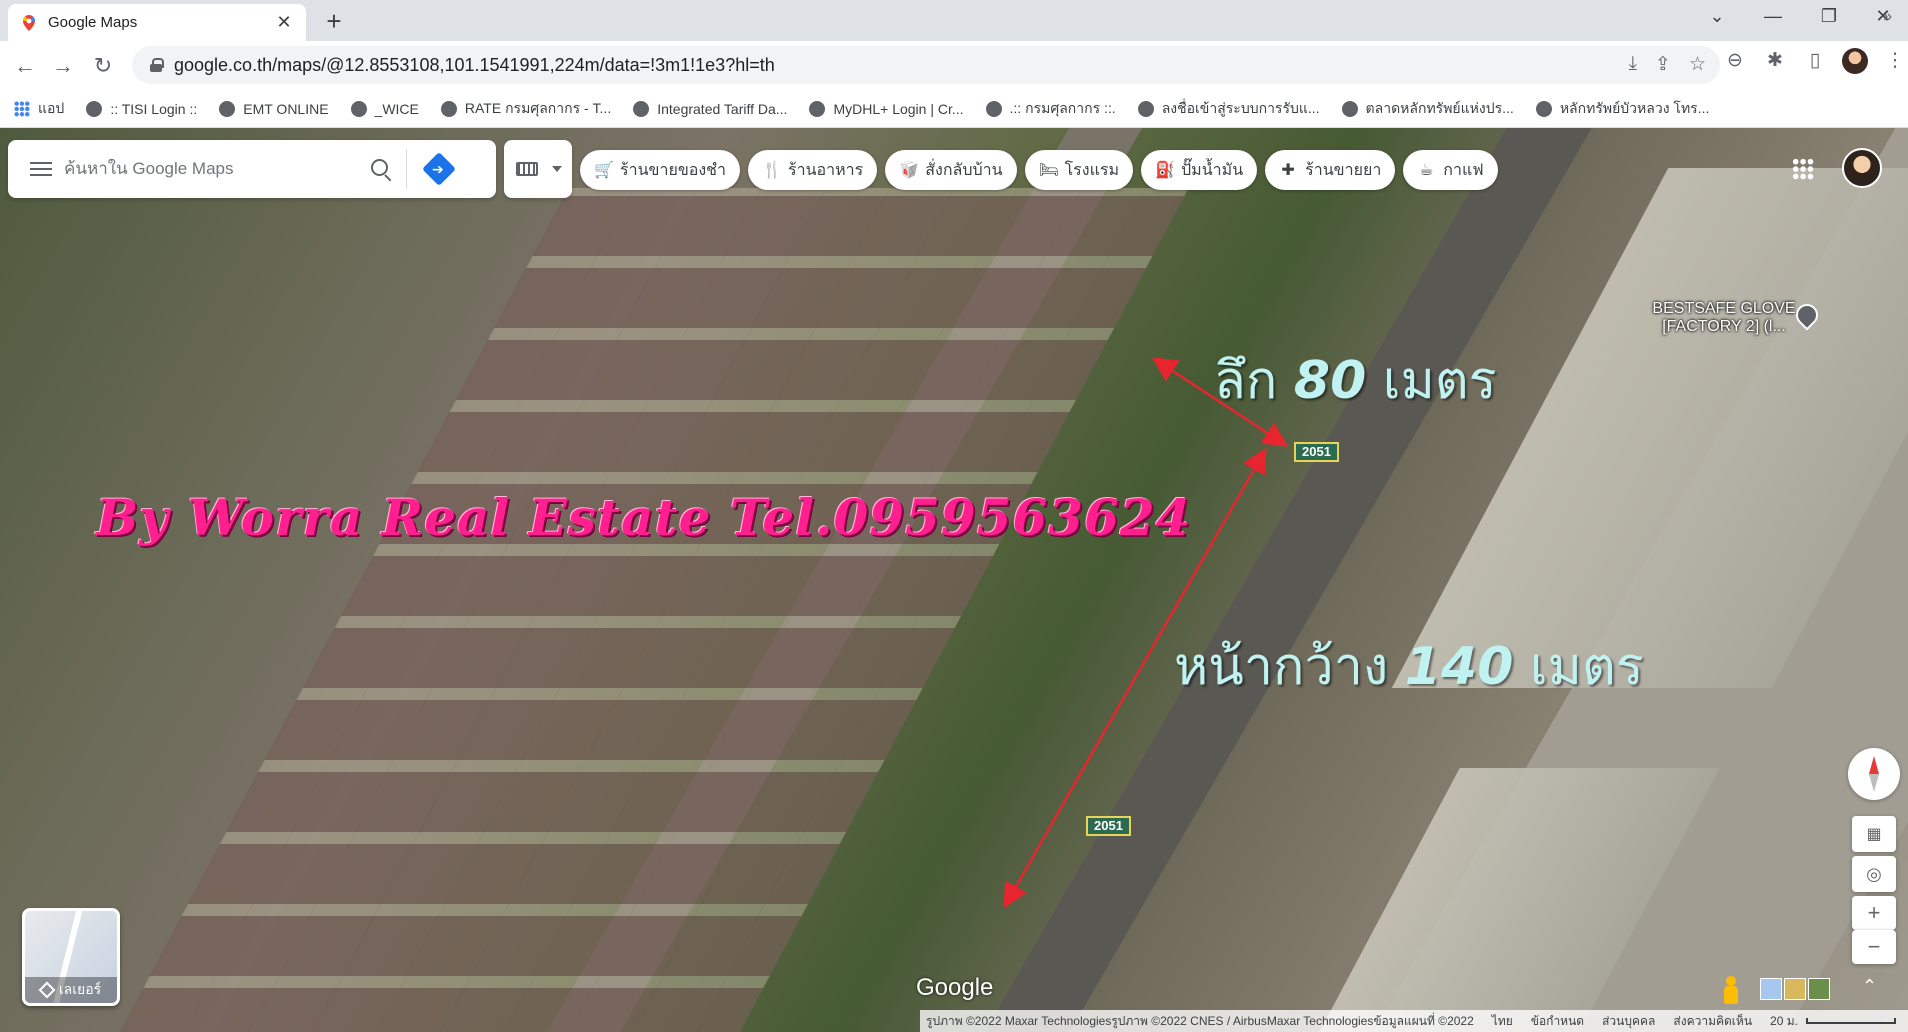 This screenshot has width=1908, height=1032. I want to click on terms-link: ข้อกำหนด, so click(1557, 1021).